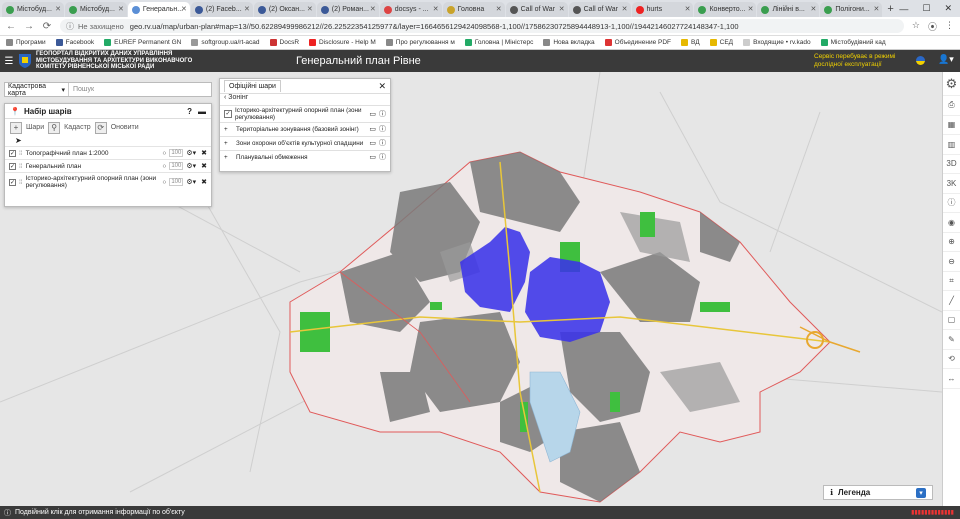  I want to click on 3d-icon: 3D, so click(951, 164).